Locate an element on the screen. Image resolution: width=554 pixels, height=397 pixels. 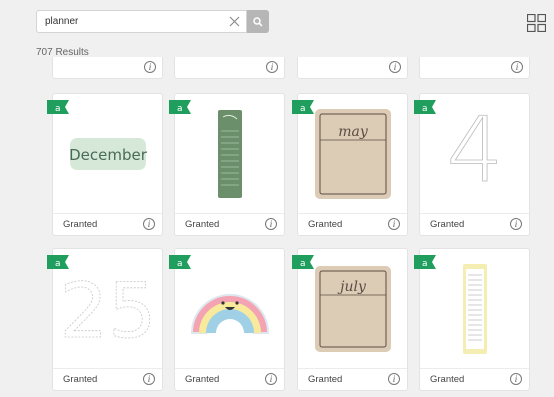
yellow-list-sticker is located at coordinates (474, 309).